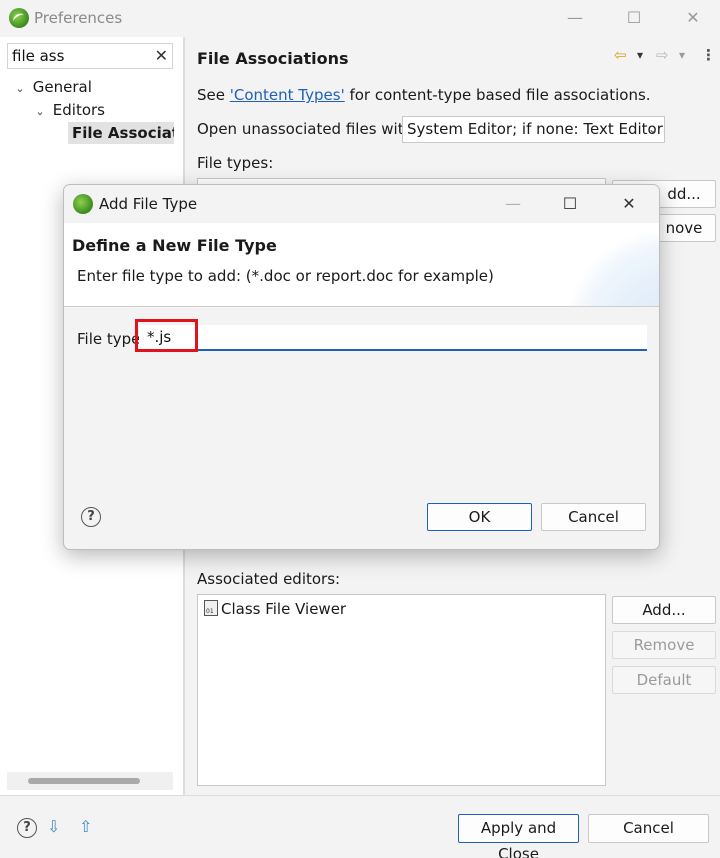  Describe the element at coordinates (273, 58) in the screenshot. I see `page-title: File Associations` at that location.